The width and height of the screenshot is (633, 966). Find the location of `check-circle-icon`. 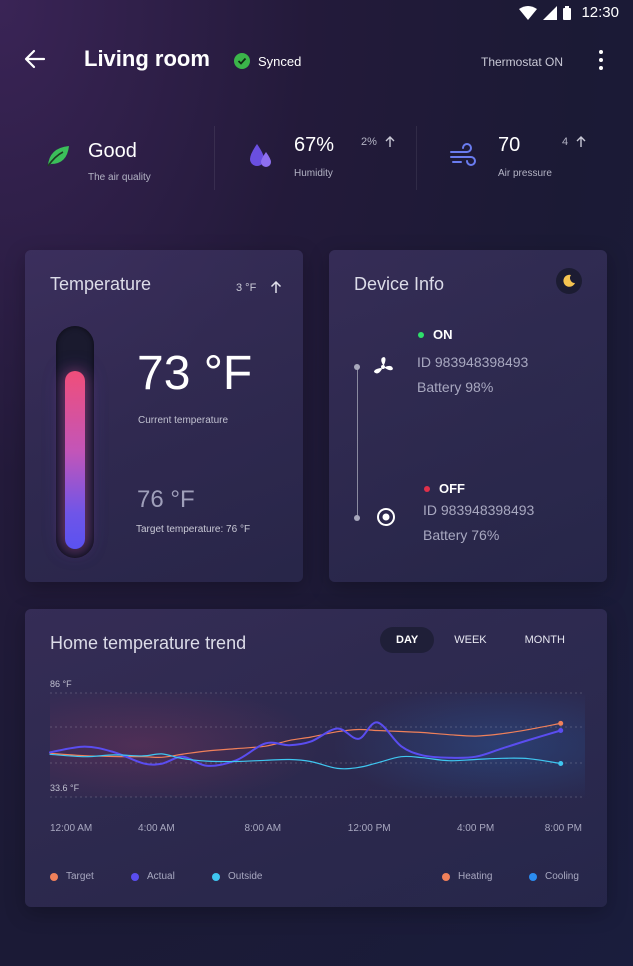

check-circle-icon is located at coordinates (242, 61).